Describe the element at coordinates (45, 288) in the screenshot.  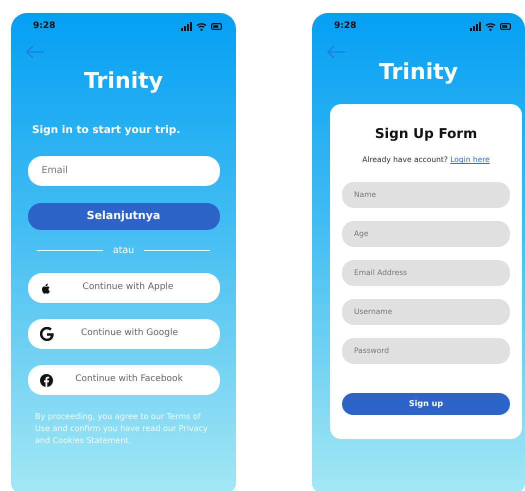
I see `apple-icon` at that location.